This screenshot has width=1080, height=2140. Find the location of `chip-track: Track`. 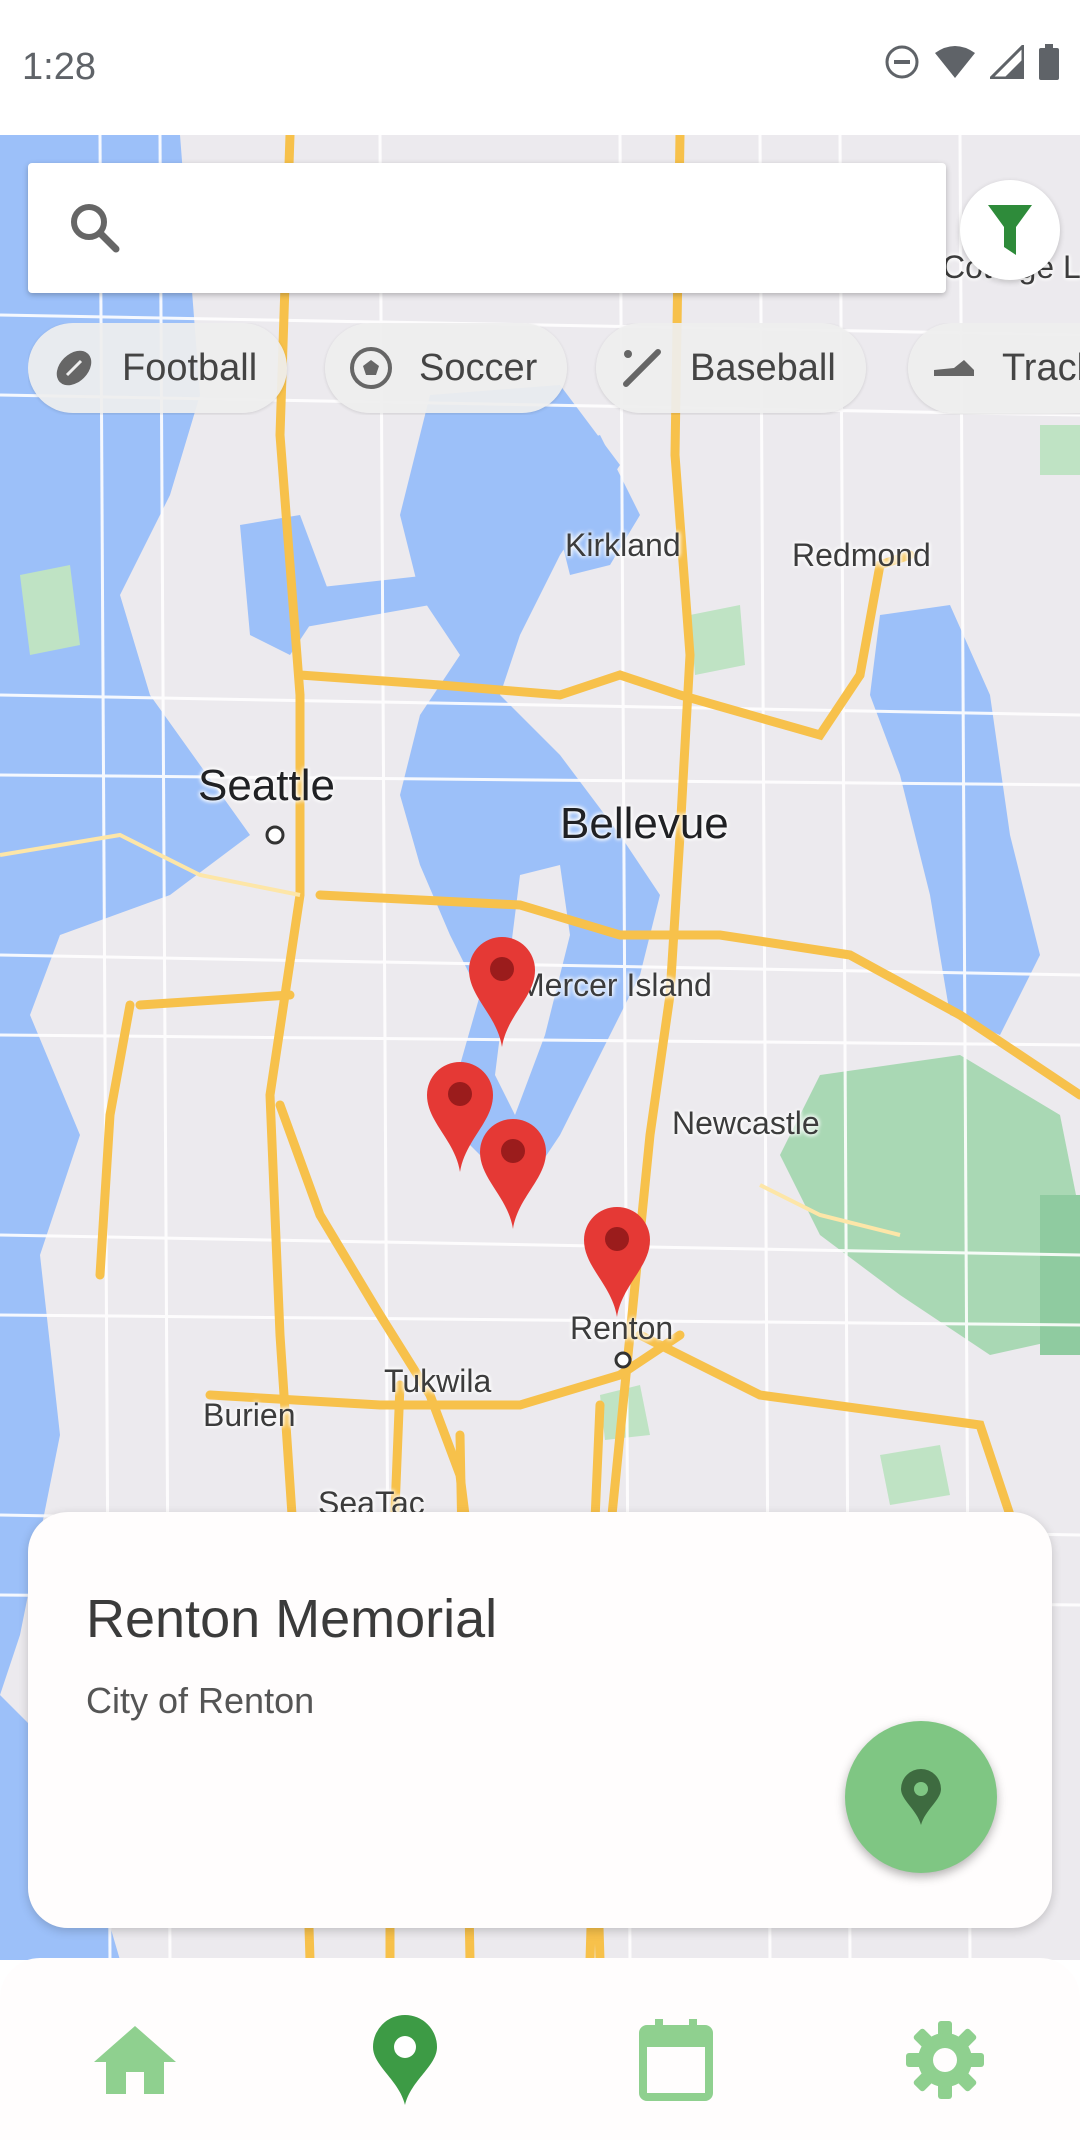

chip-track: Track is located at coordinates (994, 368).